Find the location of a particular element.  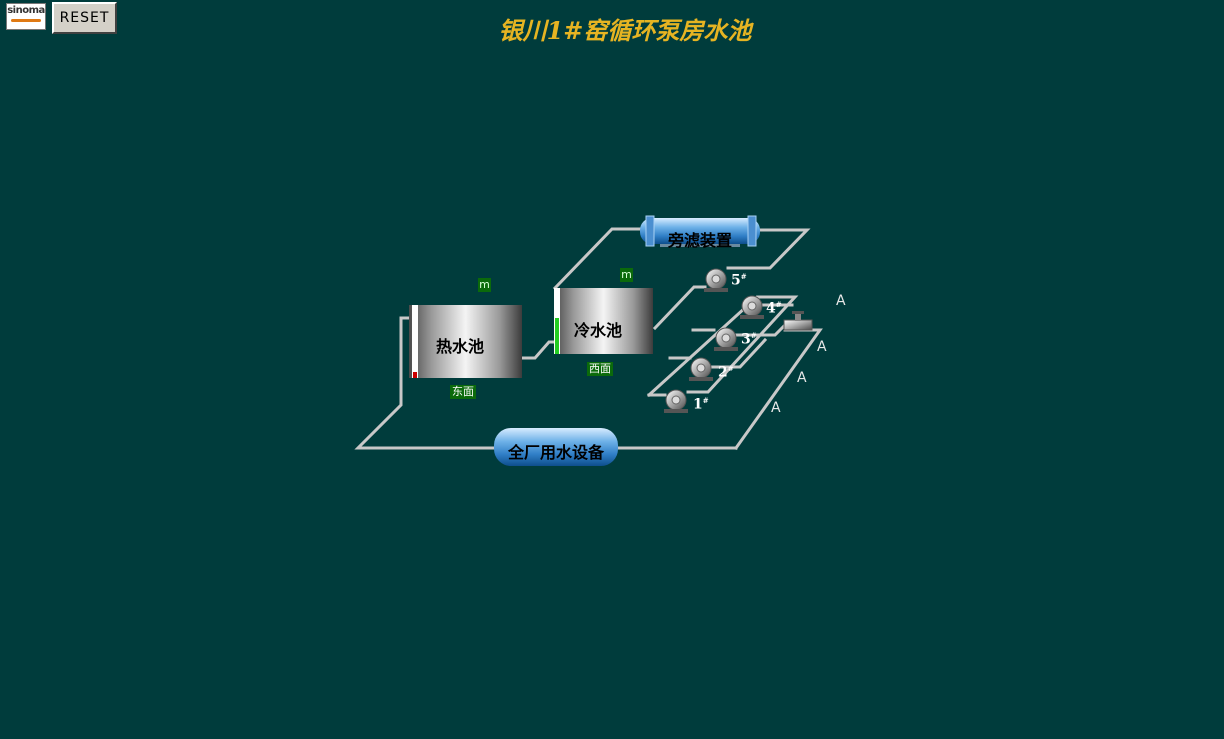

pump-4-number: 4# is located at coordinates (774, 308).